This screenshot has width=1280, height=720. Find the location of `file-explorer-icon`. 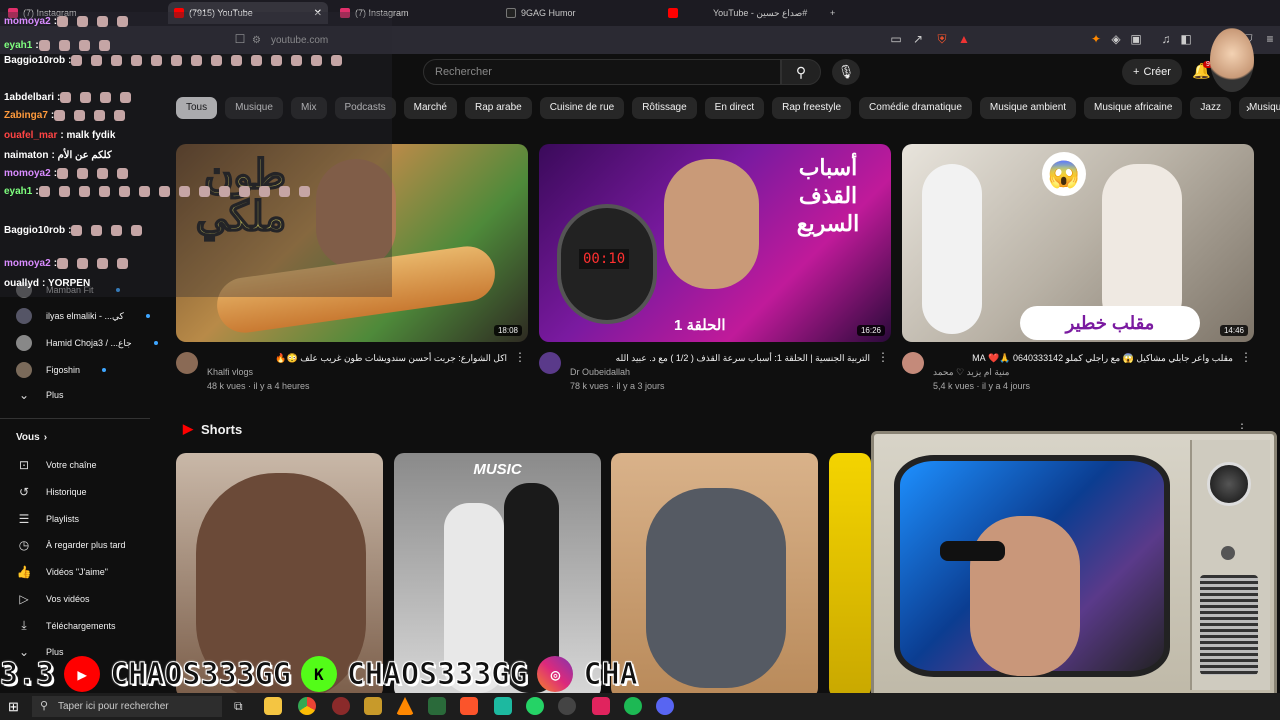

file-explorer-icon is located at coordinates (273, 706).